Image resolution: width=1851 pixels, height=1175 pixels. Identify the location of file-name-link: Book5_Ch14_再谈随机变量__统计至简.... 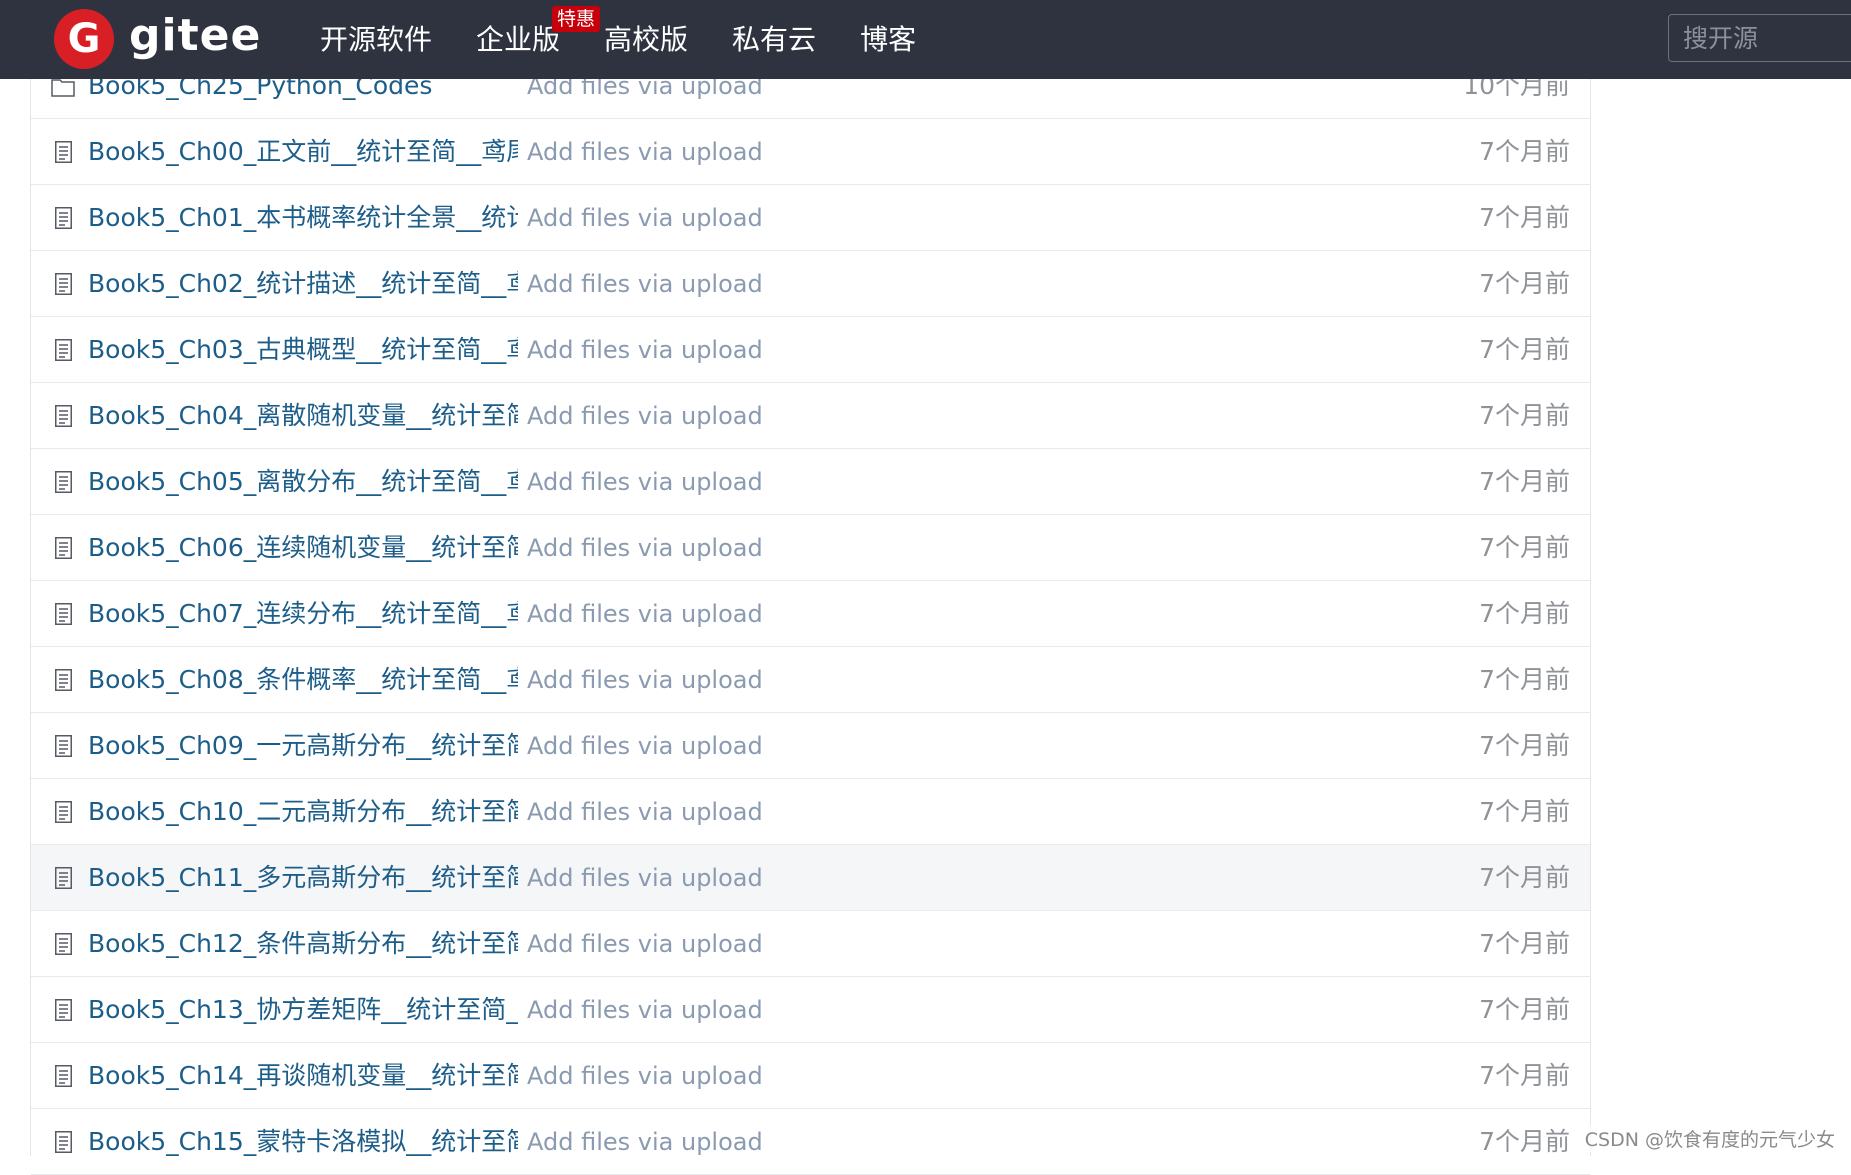
(303, 1076).